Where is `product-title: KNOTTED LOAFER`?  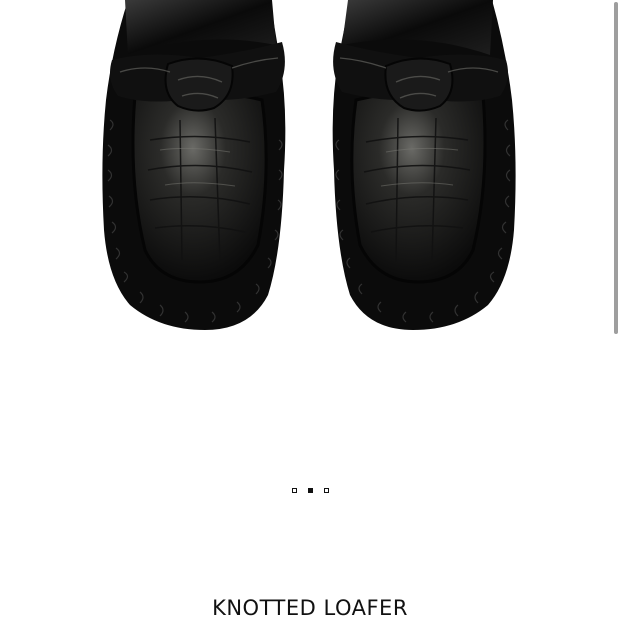
product-title: KNOTTED LOAFER is located at coordinates (310, 608).